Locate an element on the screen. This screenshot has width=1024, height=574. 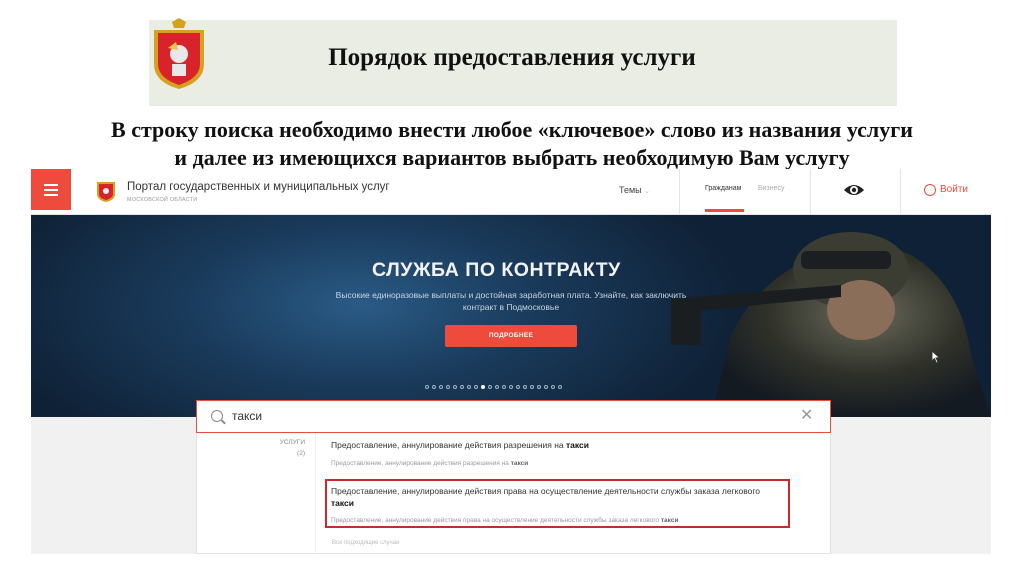
active-tab-indicator is located at coordinates (724, 210).